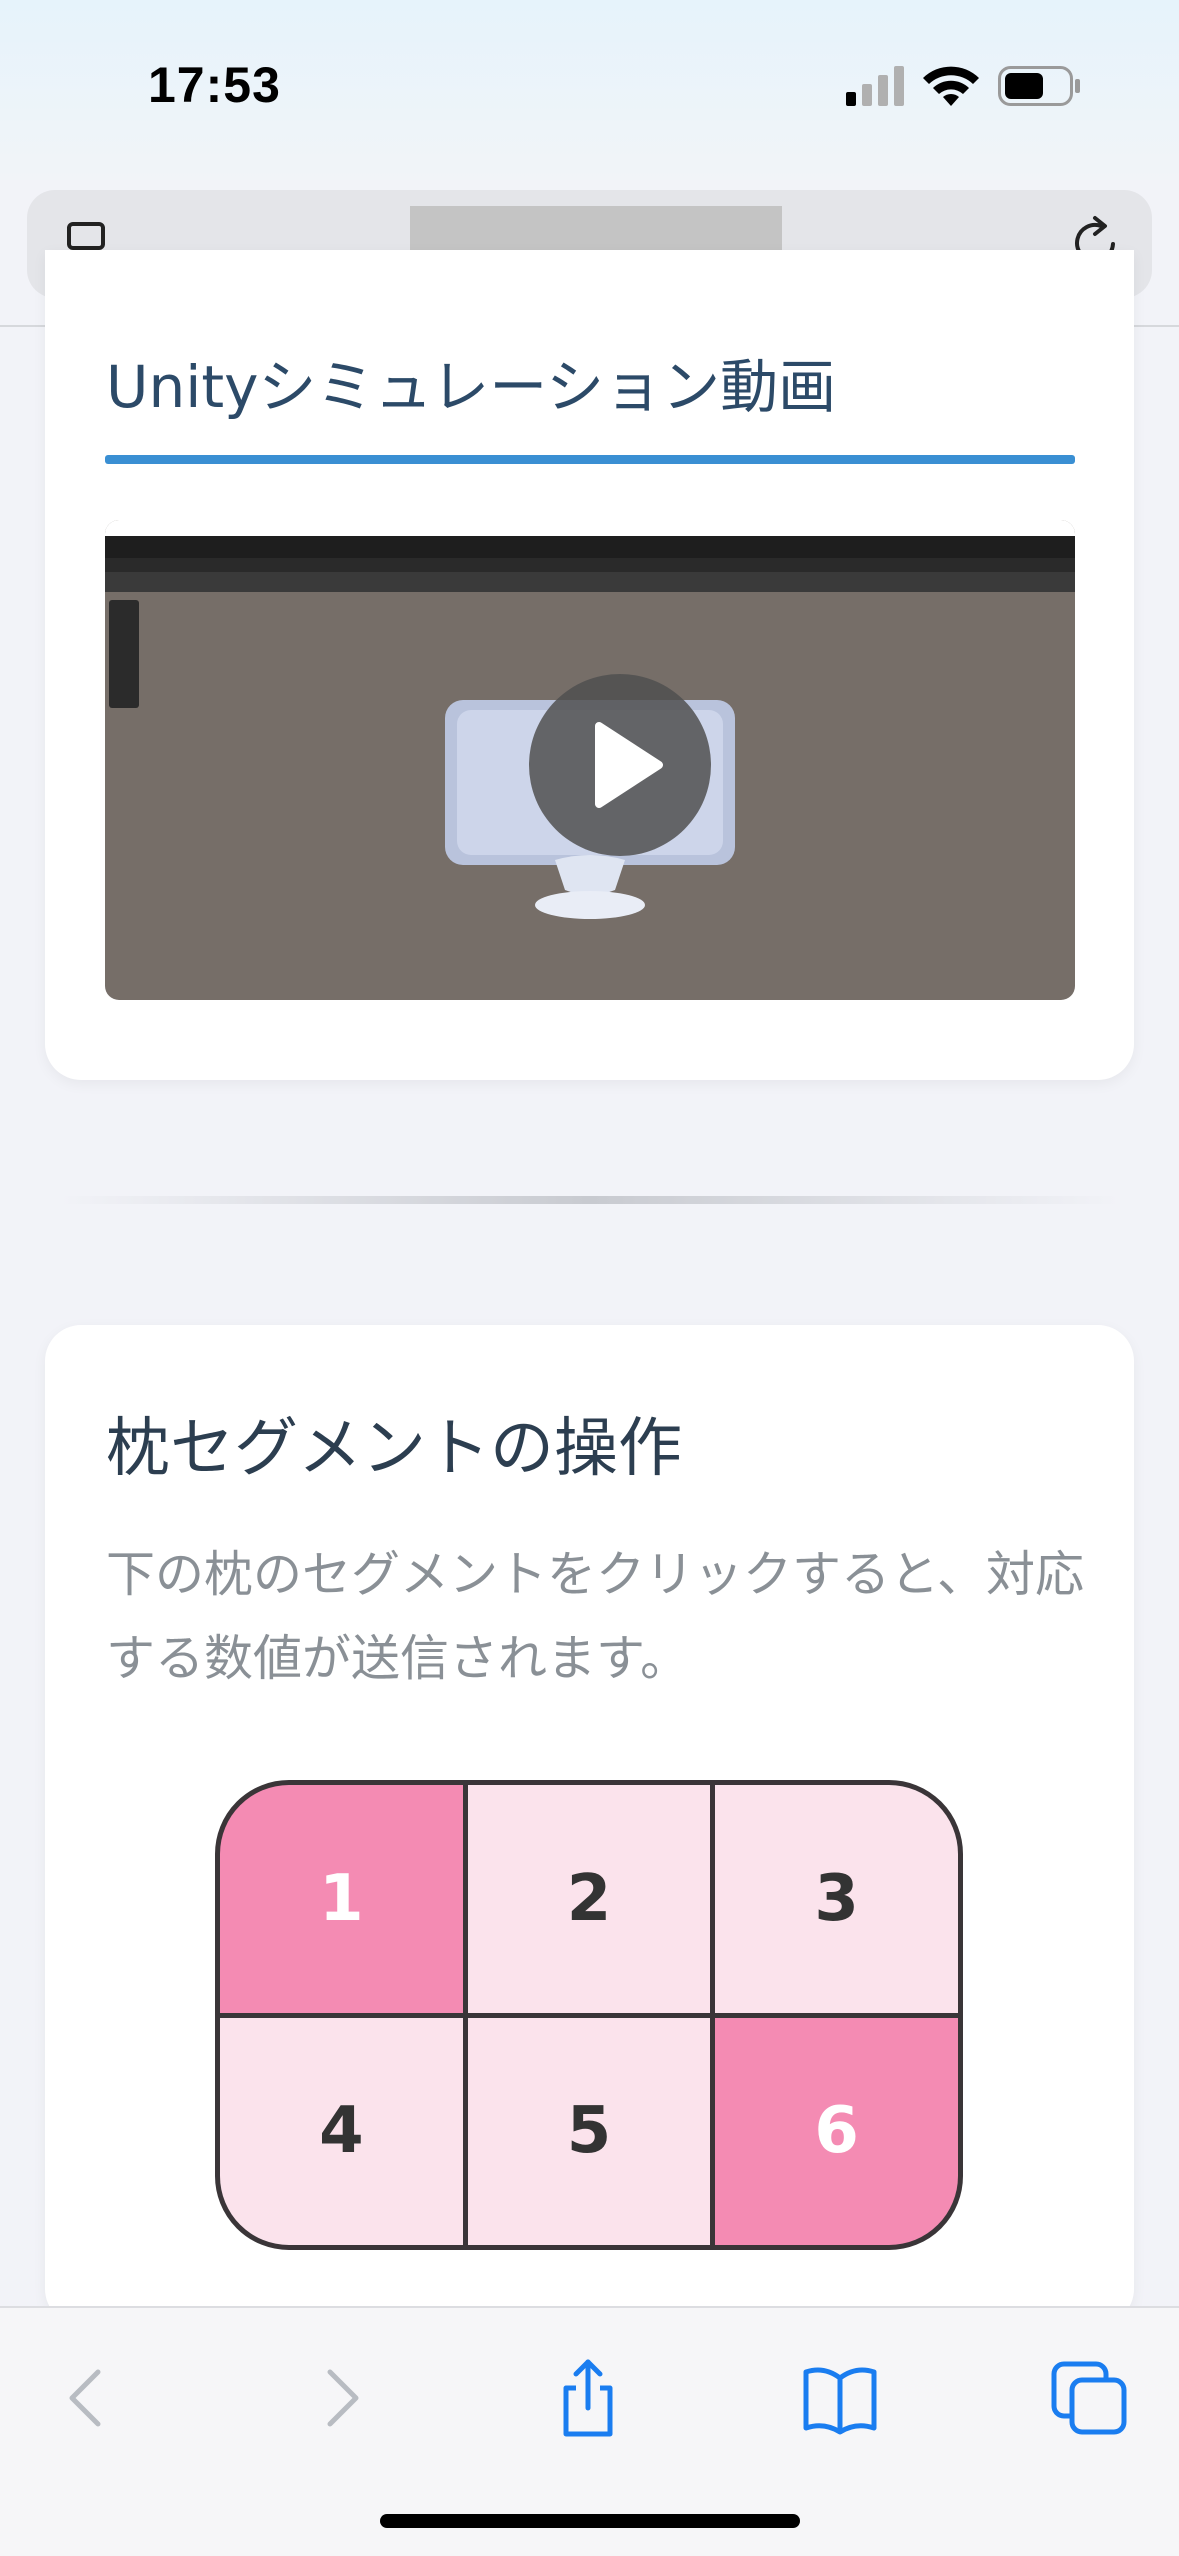 The width and height of the screenshot is (1179, 2556). What do you see at coordinates (341, 2131) in the screenshot?
I see `pillow-segment-4: 4` at bounding box center [341, 2131].